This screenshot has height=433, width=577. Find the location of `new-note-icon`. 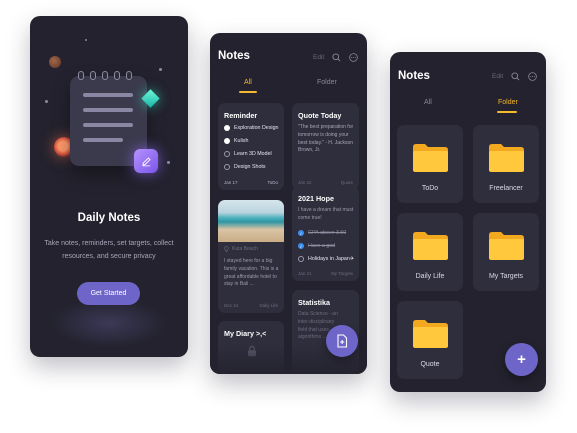

new-note-icon is located at coordinates (342, 341).